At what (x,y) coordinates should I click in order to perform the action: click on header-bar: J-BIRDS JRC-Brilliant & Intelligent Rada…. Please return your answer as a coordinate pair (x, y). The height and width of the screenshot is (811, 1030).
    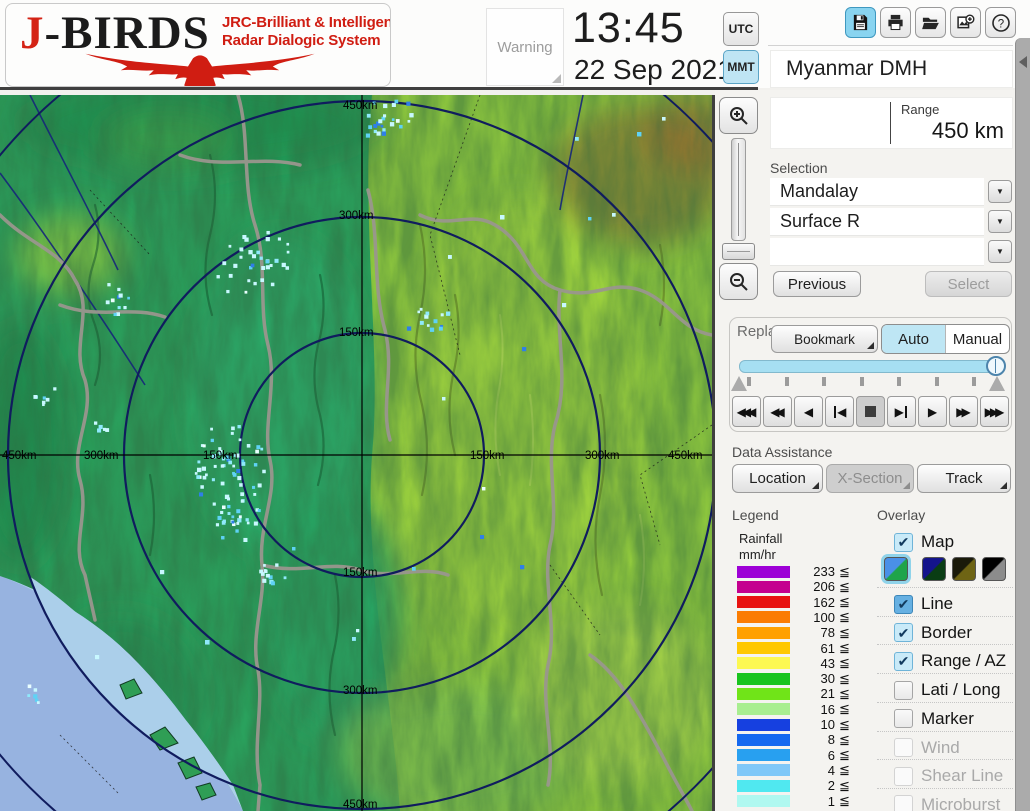
    Looking at the image, I should click on (515, 45).